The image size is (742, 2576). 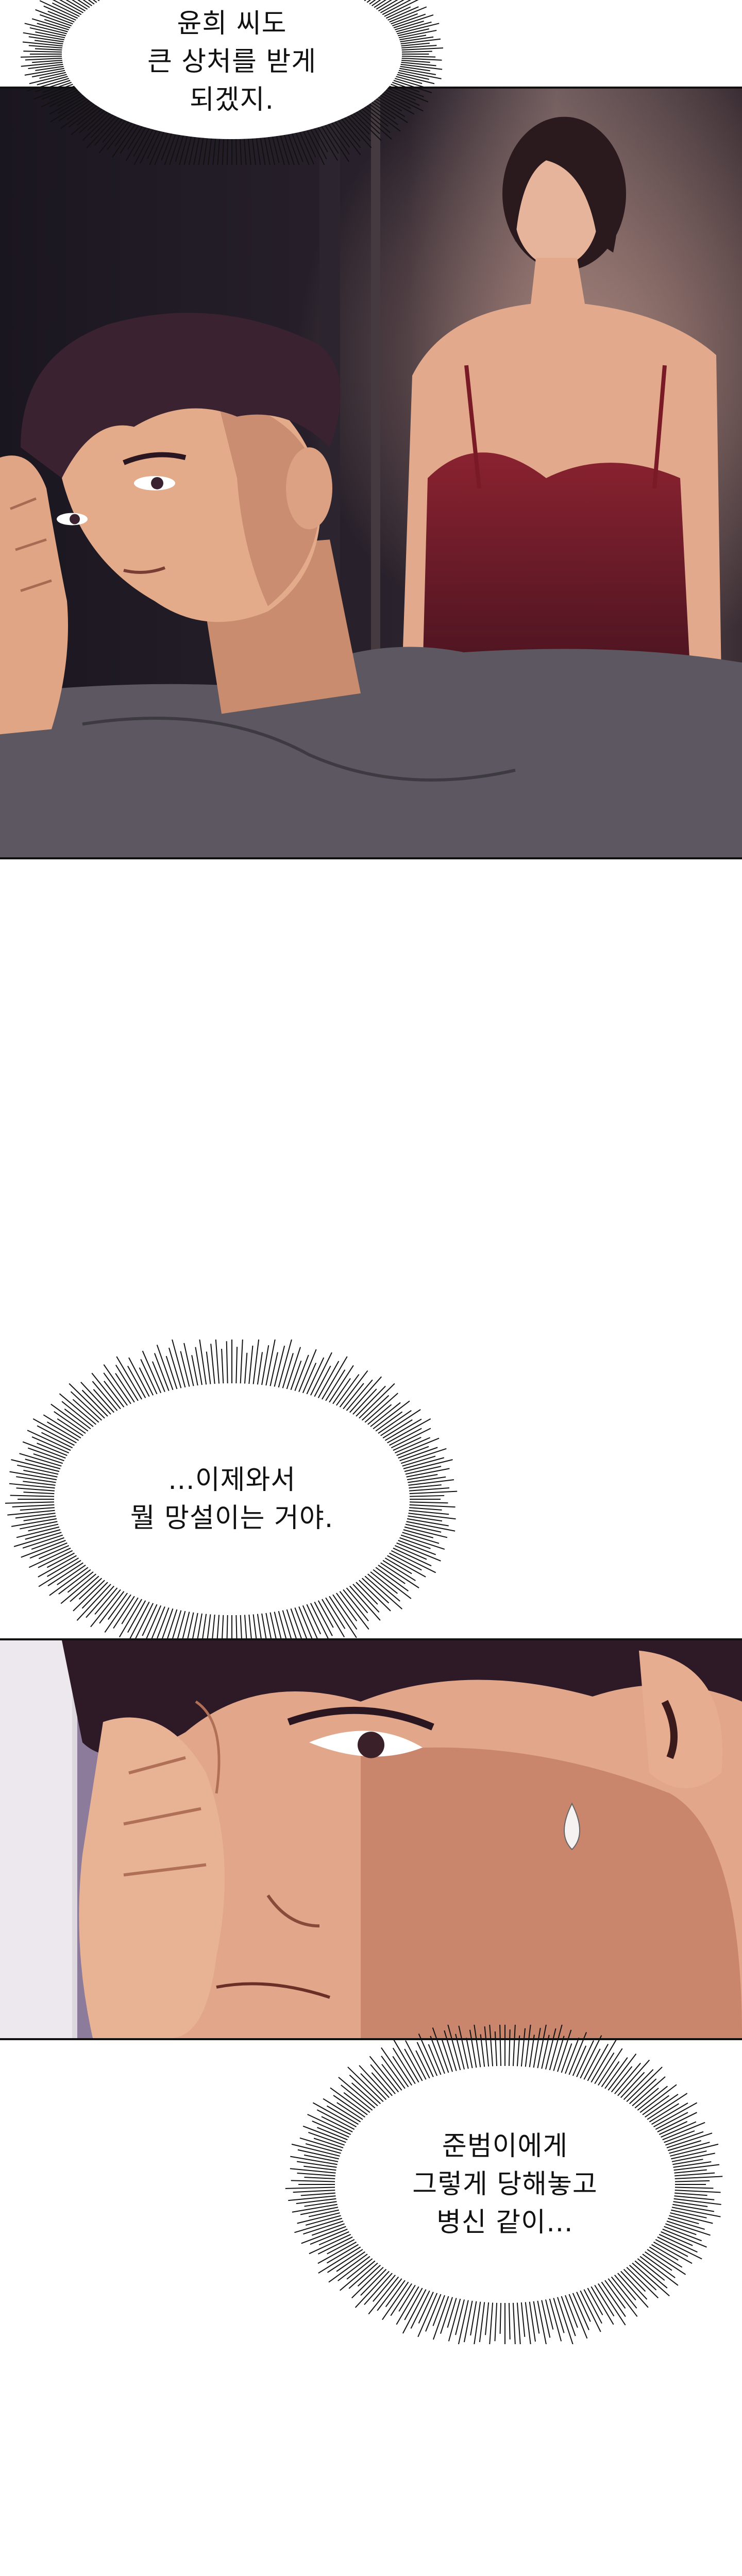 I want to click on speech-bubble-1-text: 윤희 씨도 큰 상처를 받게 되겠지., so click(x=232, y=61).